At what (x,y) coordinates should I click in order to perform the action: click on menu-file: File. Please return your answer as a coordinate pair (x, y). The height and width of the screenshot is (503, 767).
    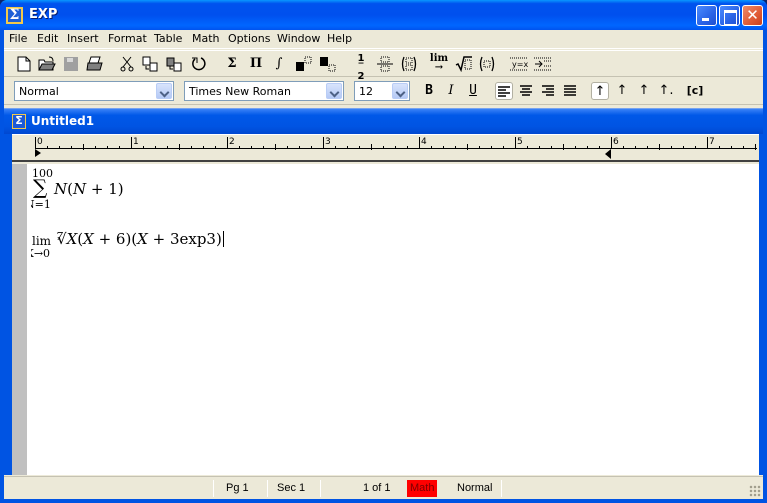
    Looking at the image, I should click on (18, 38).